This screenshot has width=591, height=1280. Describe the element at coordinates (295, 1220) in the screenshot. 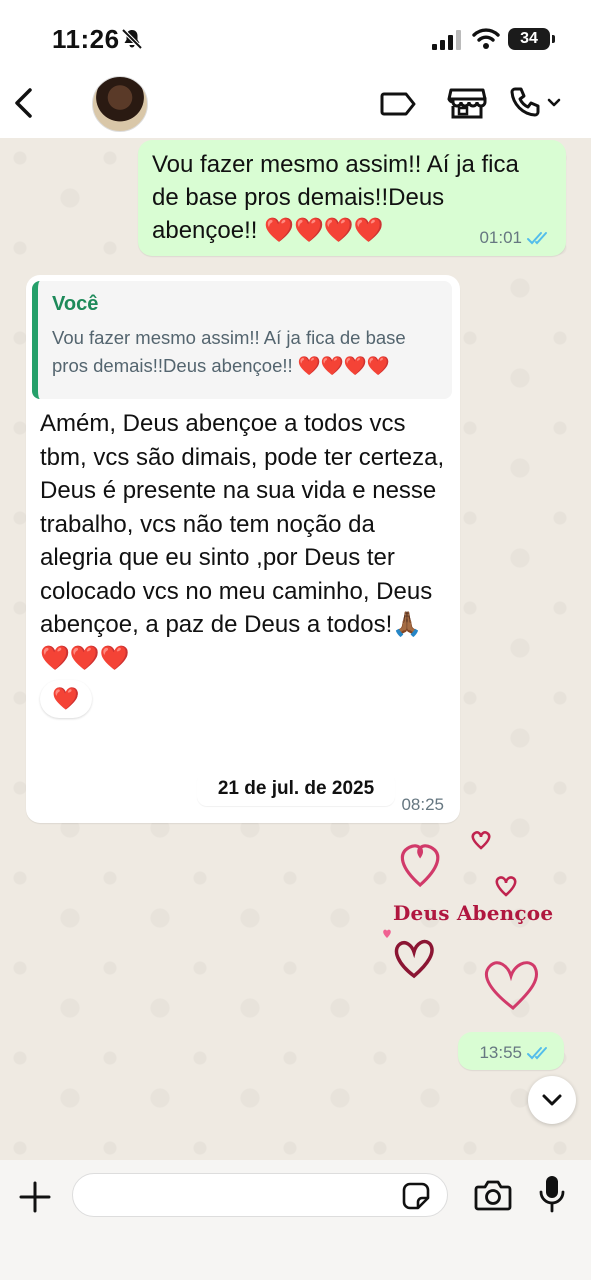

I see `message-composer` at that location.